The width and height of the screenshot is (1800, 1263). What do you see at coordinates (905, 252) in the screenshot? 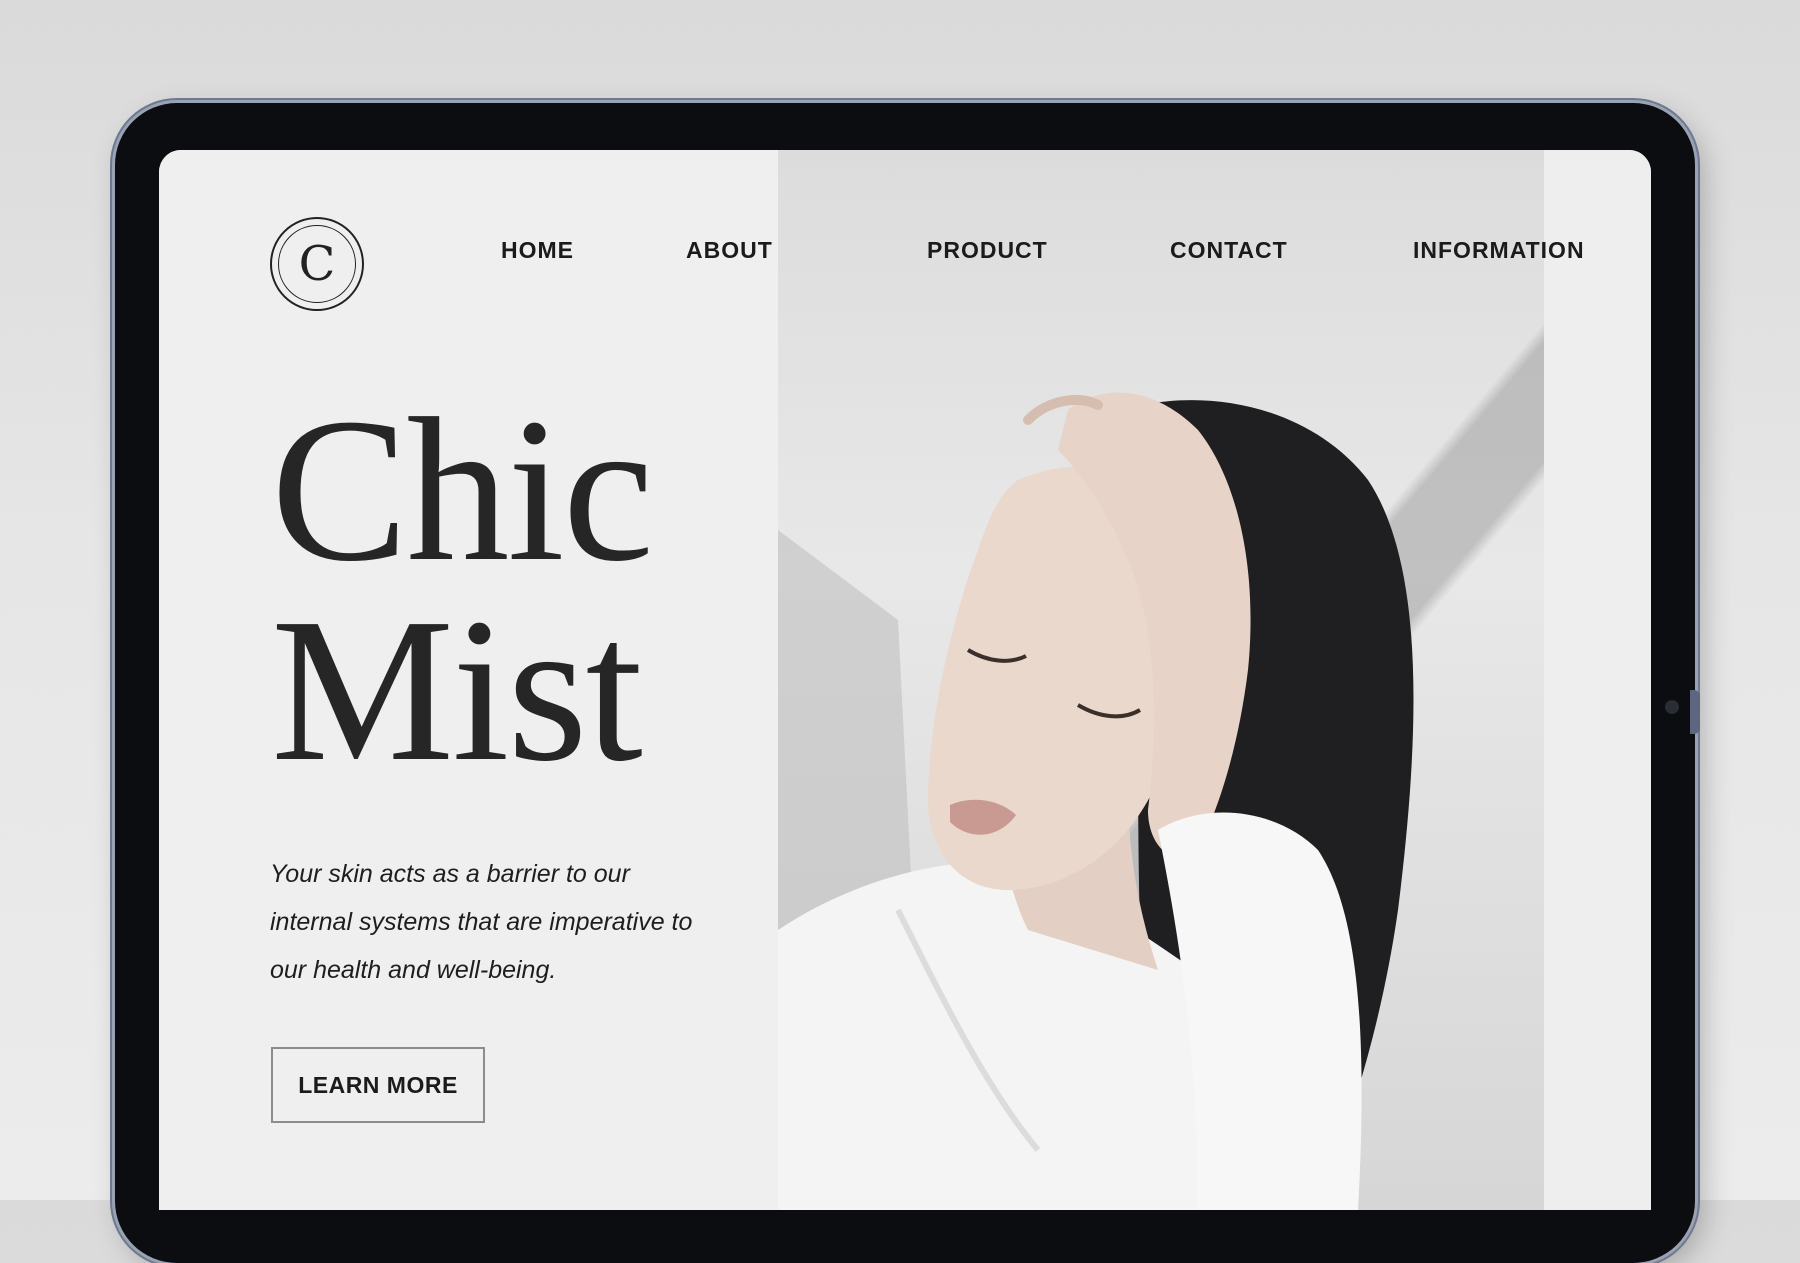
I see `main-nav: HOME ABOUT PRODUCT CONTACT INFORMATION` at bounding box center [905, 252].